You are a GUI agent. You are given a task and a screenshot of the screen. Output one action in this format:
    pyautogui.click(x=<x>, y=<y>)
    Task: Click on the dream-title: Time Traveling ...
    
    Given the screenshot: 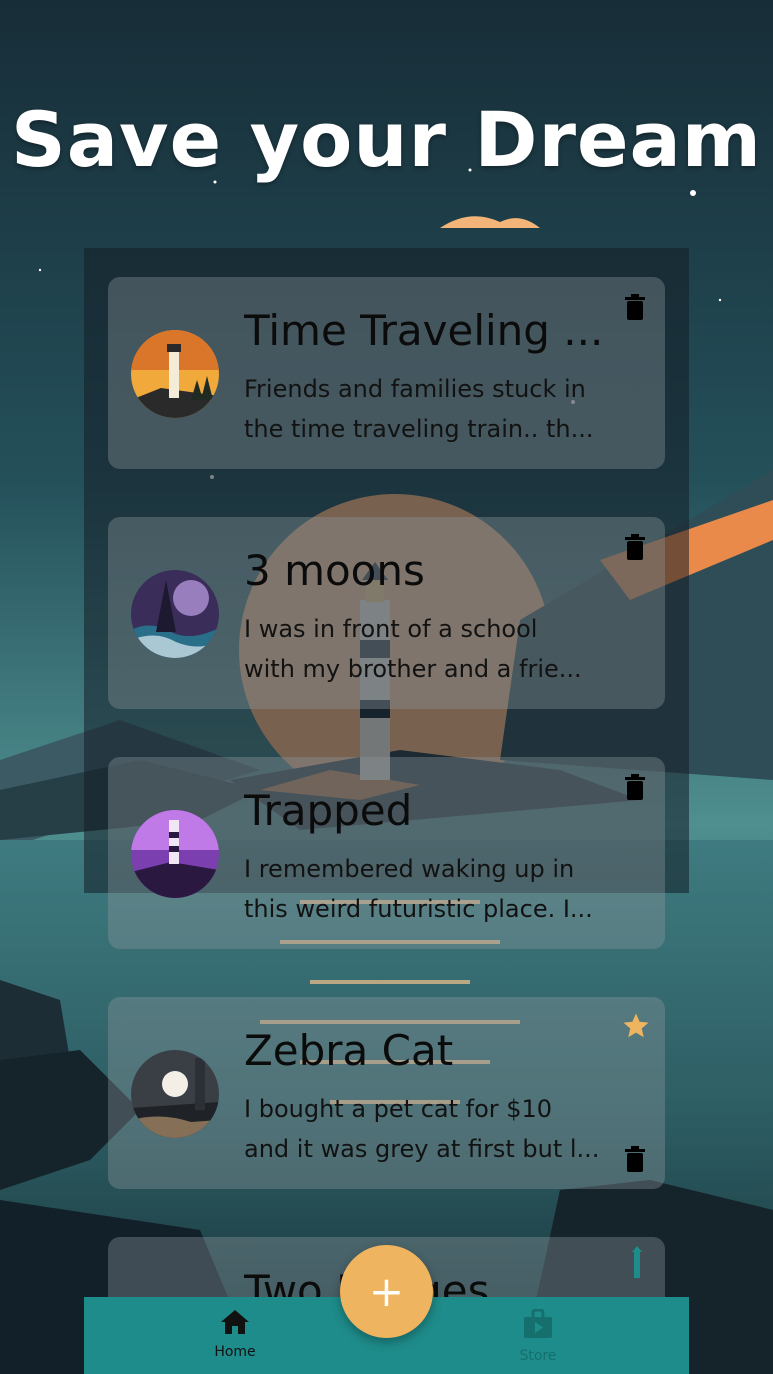 What is the action you would take?
    pyautogui.click(x=424, y=330)
    